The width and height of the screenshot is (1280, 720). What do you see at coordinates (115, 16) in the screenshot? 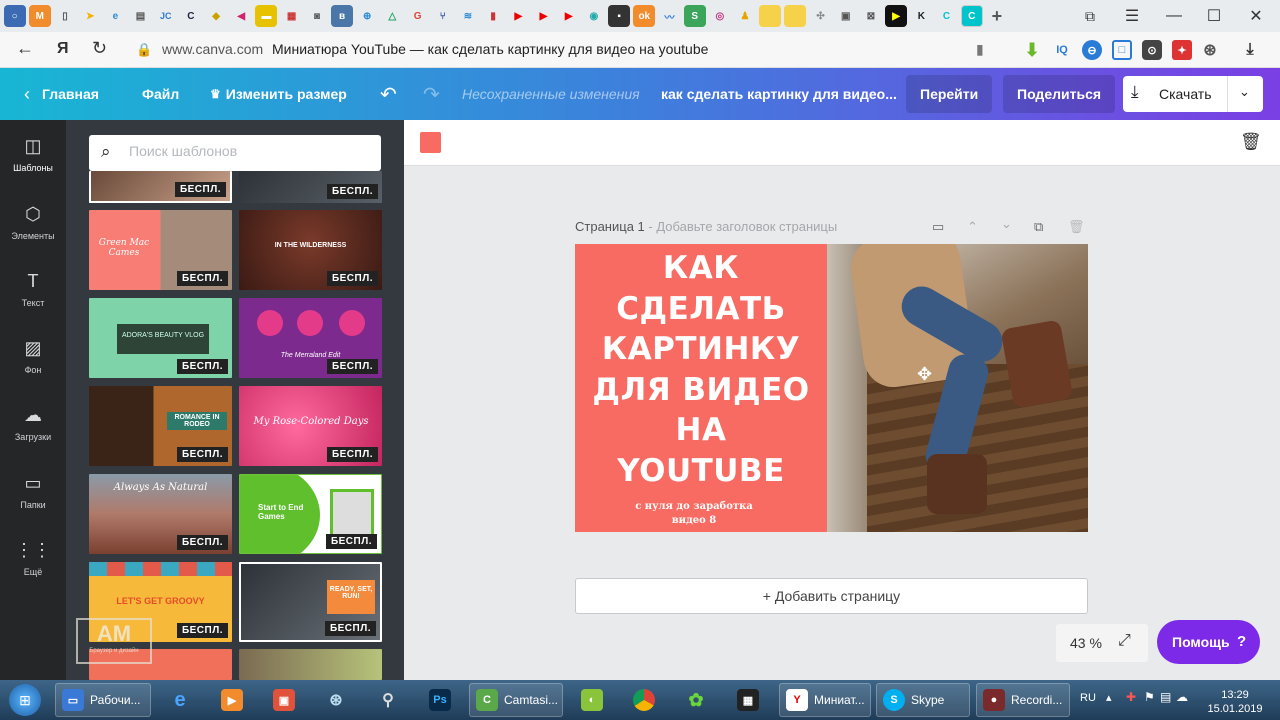
I see `e-icon: e` at bounding box center [115, 16].